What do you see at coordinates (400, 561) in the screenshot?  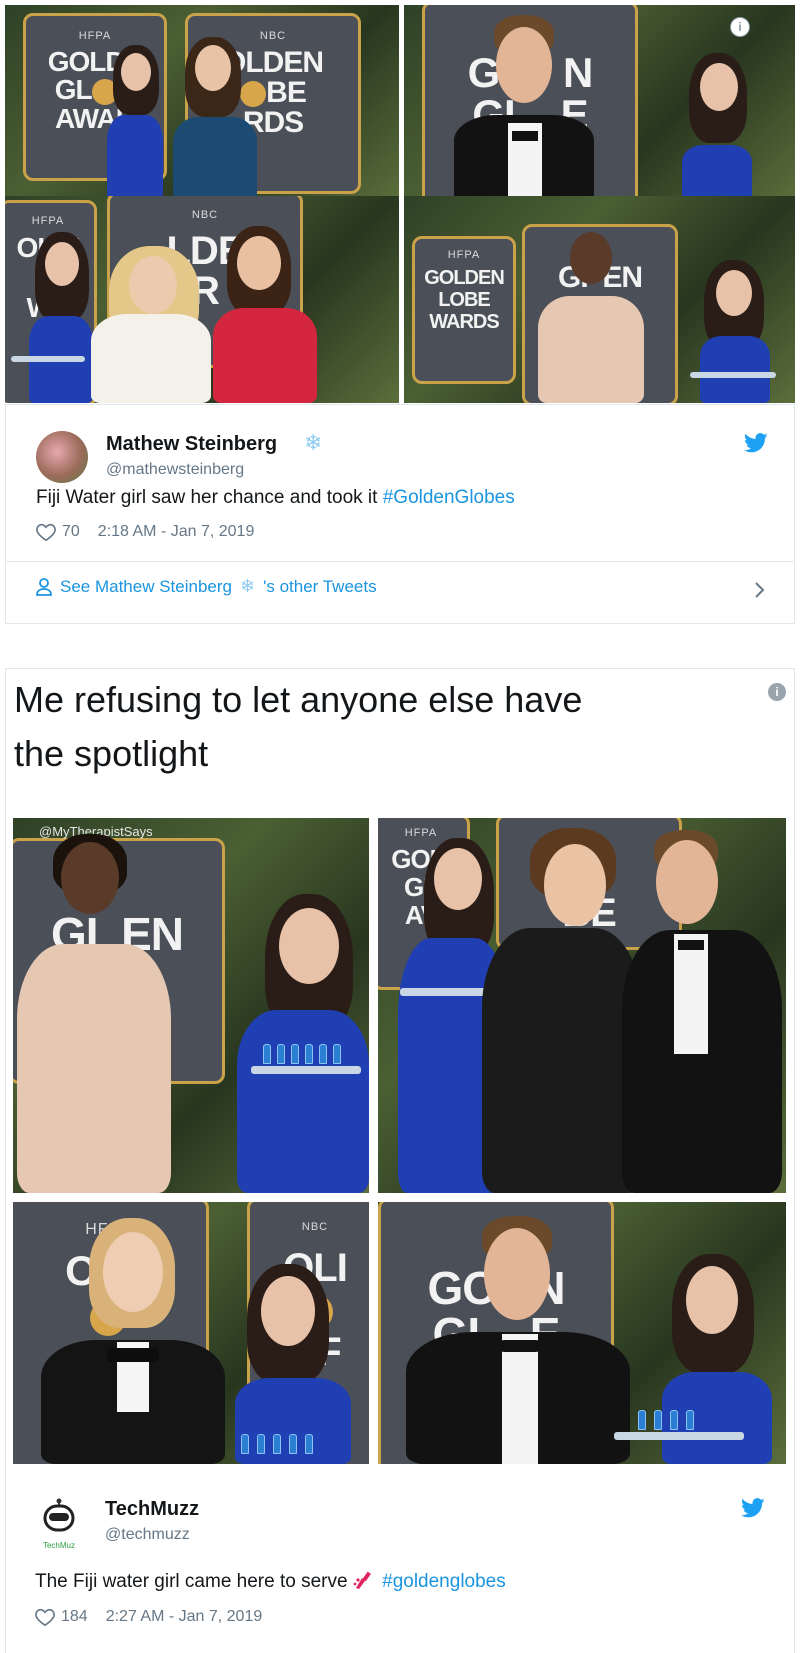 I see `divider` at bounding box center [400, 561].